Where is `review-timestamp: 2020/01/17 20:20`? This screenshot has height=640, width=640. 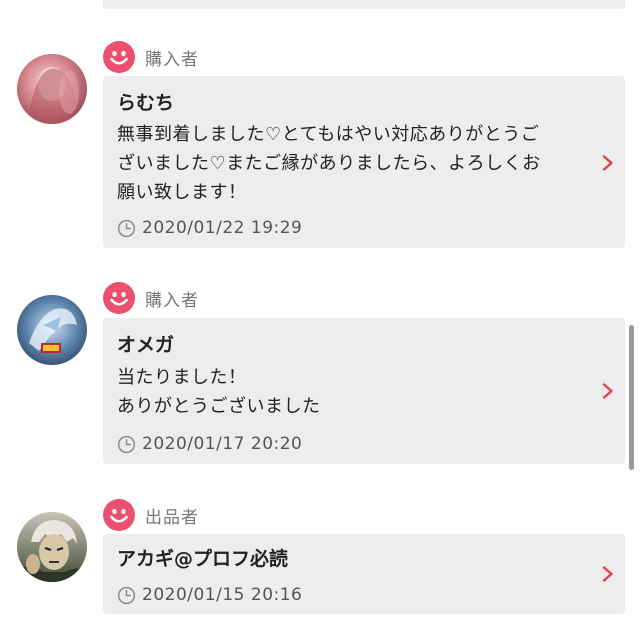
review-timestamp: 2020/01/17 20:20 is located at coordinates (209, 444).